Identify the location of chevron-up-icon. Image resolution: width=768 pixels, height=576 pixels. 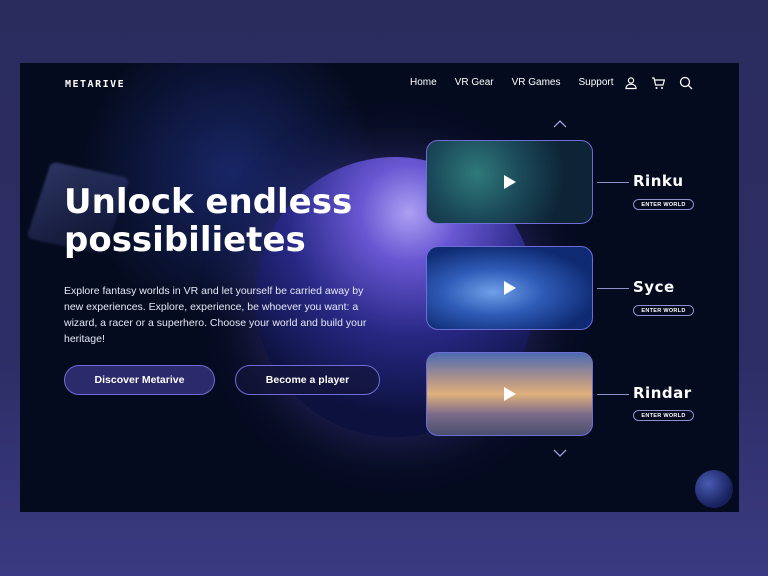
(560, 124).